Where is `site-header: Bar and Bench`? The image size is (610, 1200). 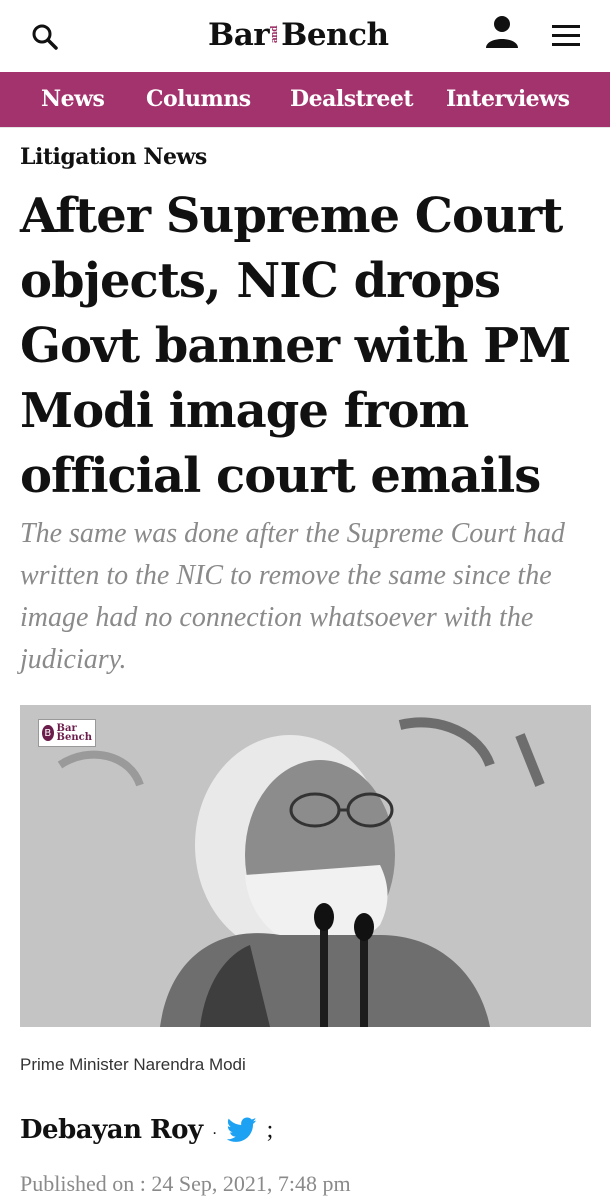
site-header: Bar and Bench is located at coordinates (305, 36).